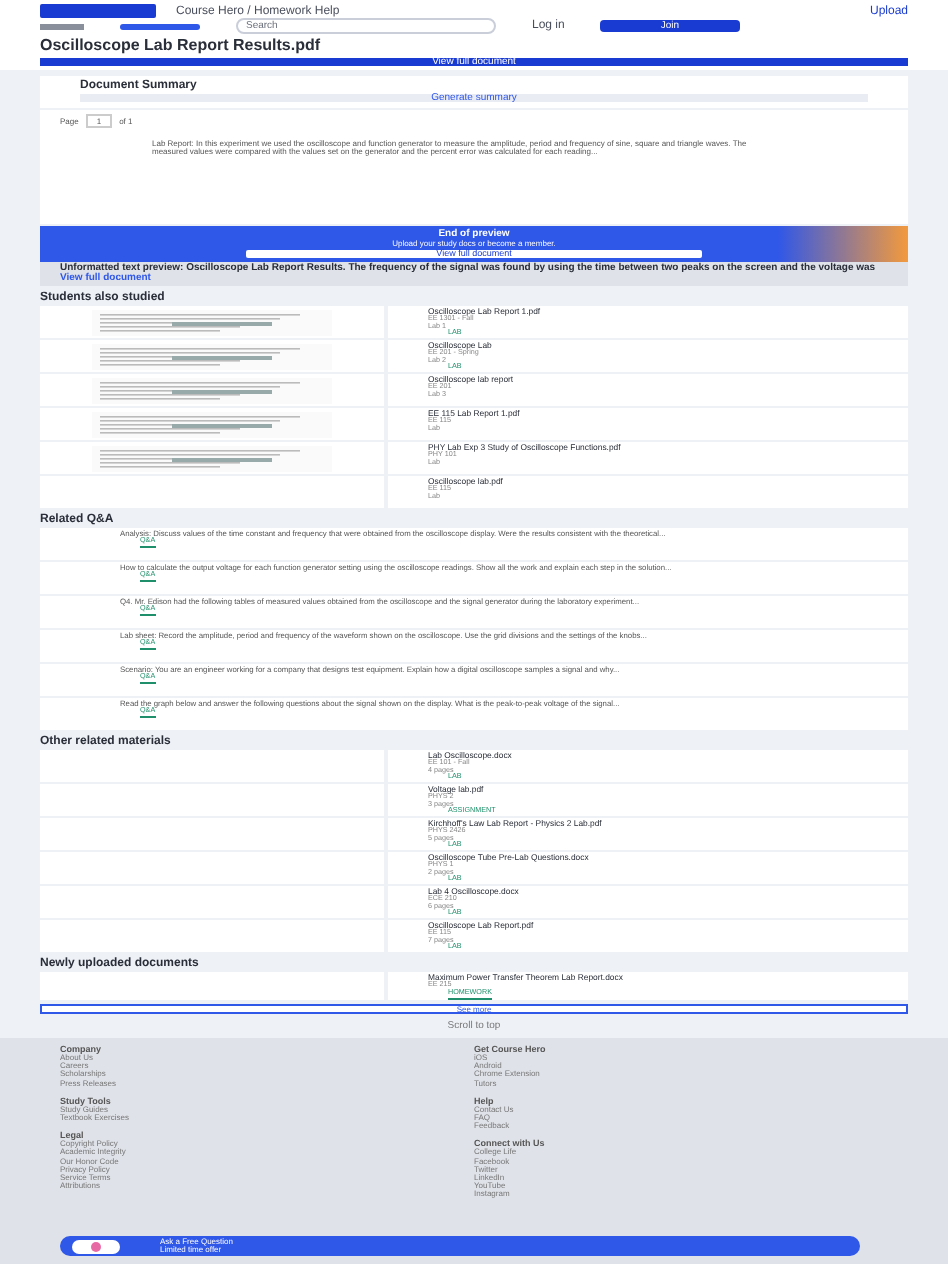  Describe the element at coordinates (62, 26) in the screenshot. I see `menu-bar` at that location.